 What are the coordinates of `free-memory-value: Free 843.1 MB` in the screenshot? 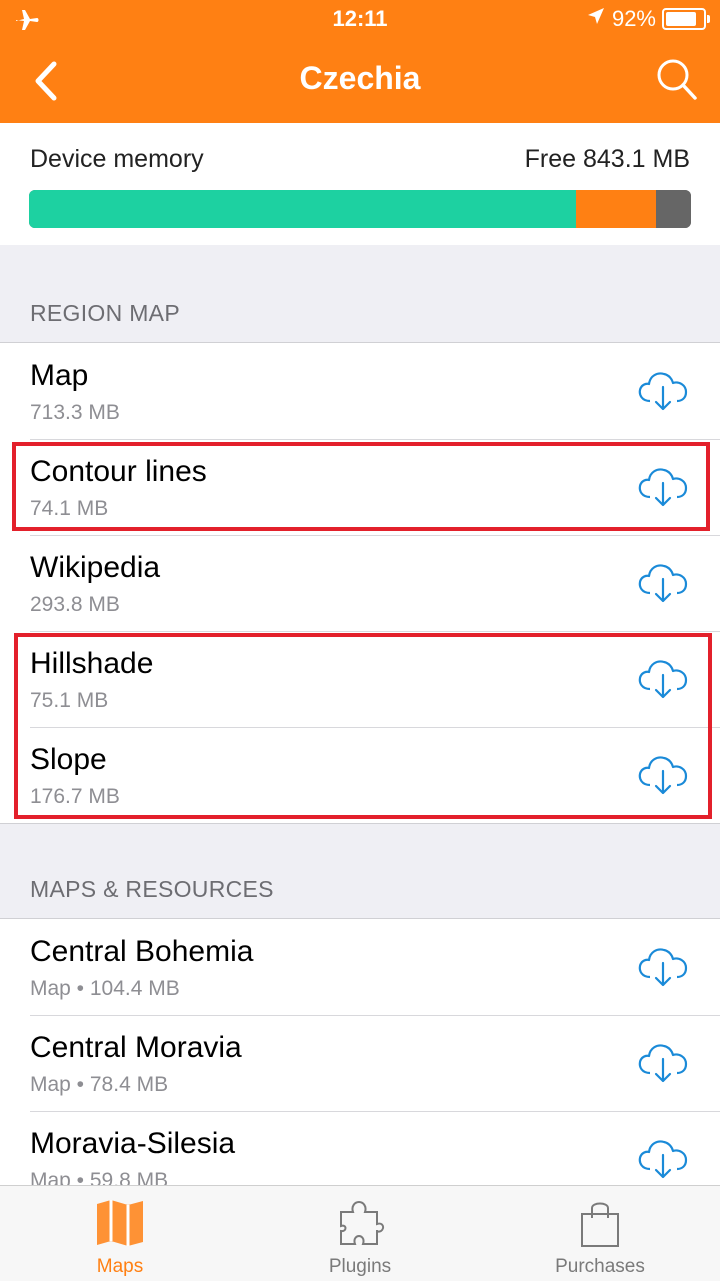 It's located at (607, 159).